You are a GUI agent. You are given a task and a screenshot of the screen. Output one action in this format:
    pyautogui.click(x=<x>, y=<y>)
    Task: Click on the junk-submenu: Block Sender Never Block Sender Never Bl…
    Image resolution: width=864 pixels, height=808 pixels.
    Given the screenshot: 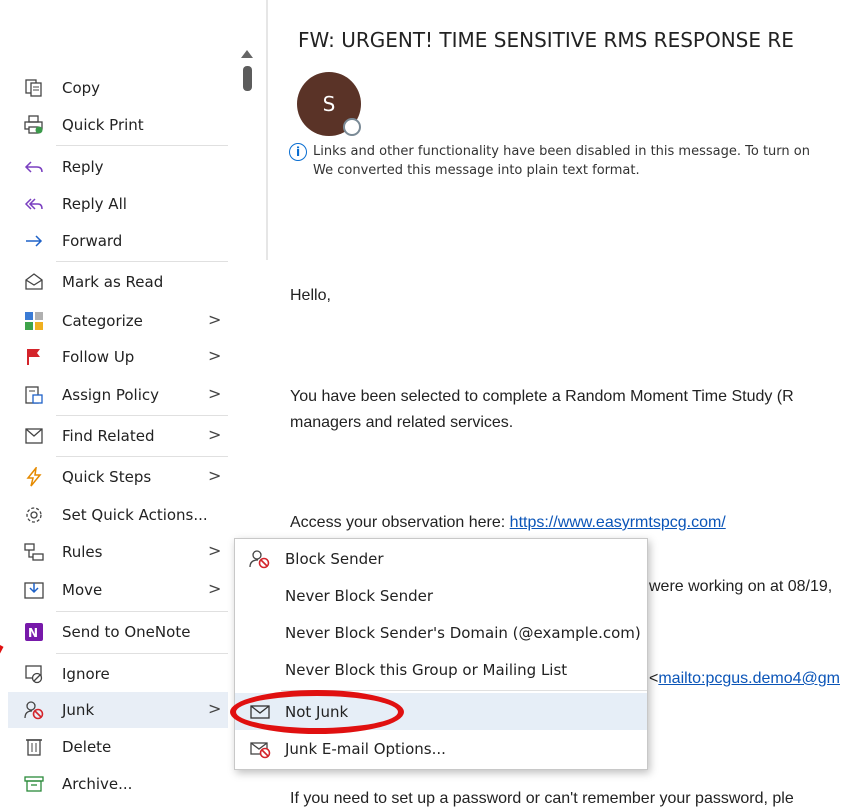 What is the action you would take?
    pyautogui.click(x=441, y=654)
    